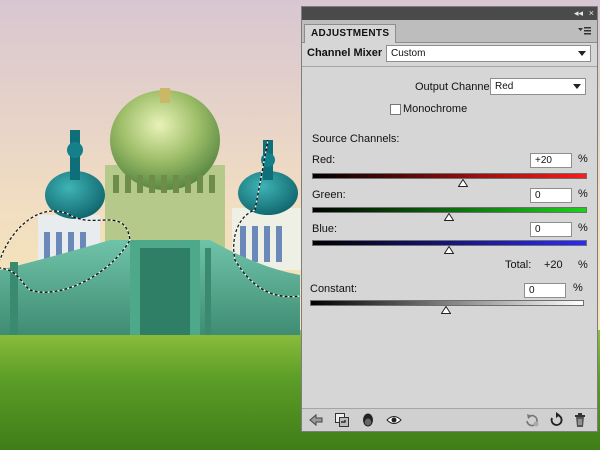  I want to click on total-value: +20, so click(553, 265).